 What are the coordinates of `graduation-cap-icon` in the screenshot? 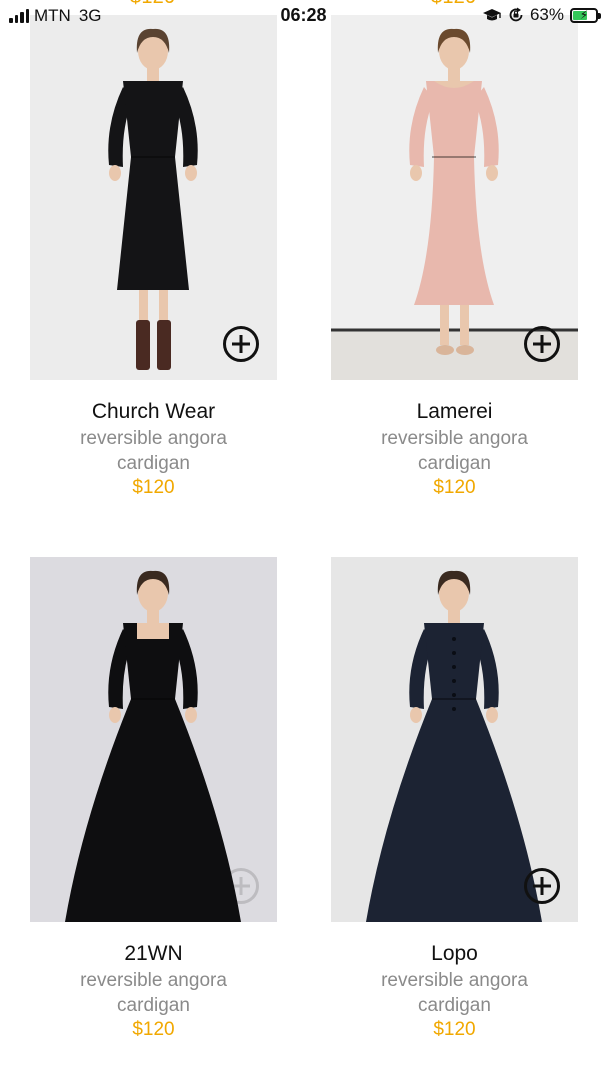 It's located at (491, 15).